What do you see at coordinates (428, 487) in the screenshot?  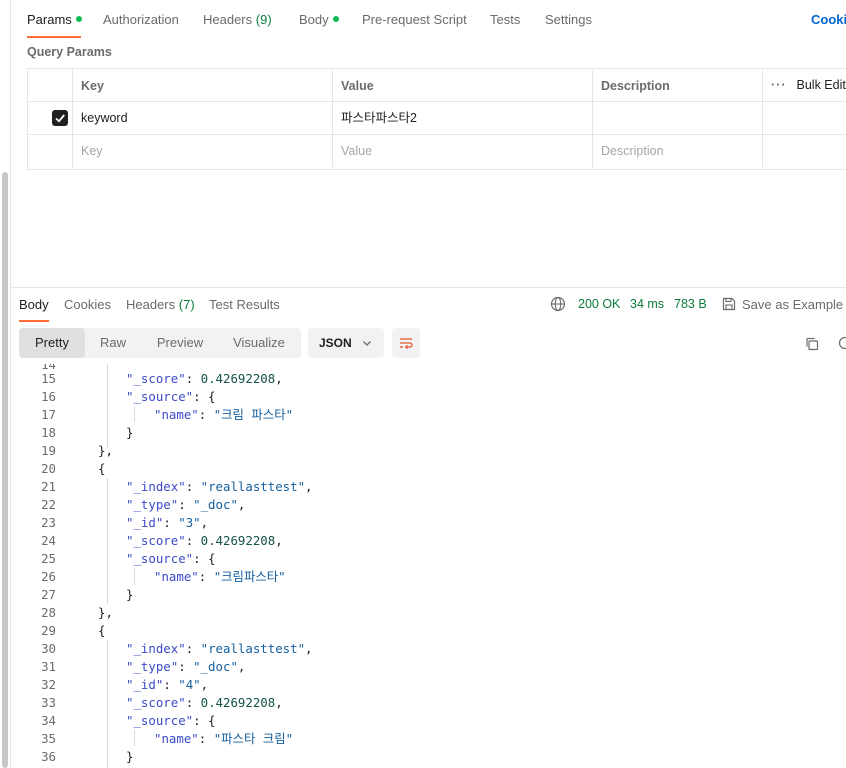 I see `code-line: 21 "_index": "reallasttest",` at bounding box center [428, 487].